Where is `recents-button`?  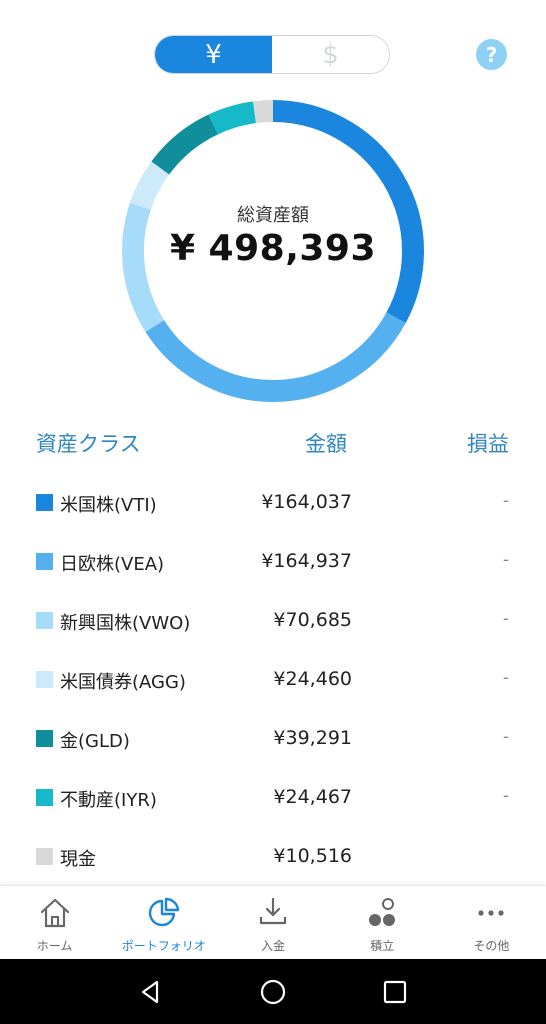
recents-button is located at coordinates (395, 992).